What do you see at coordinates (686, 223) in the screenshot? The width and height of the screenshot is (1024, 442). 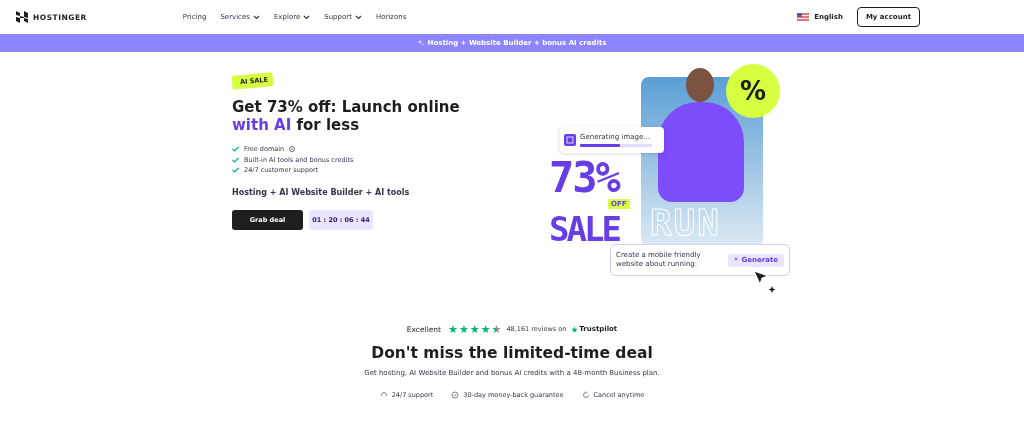 I see `outline-word: RUN` at bounding box center [686, 223].